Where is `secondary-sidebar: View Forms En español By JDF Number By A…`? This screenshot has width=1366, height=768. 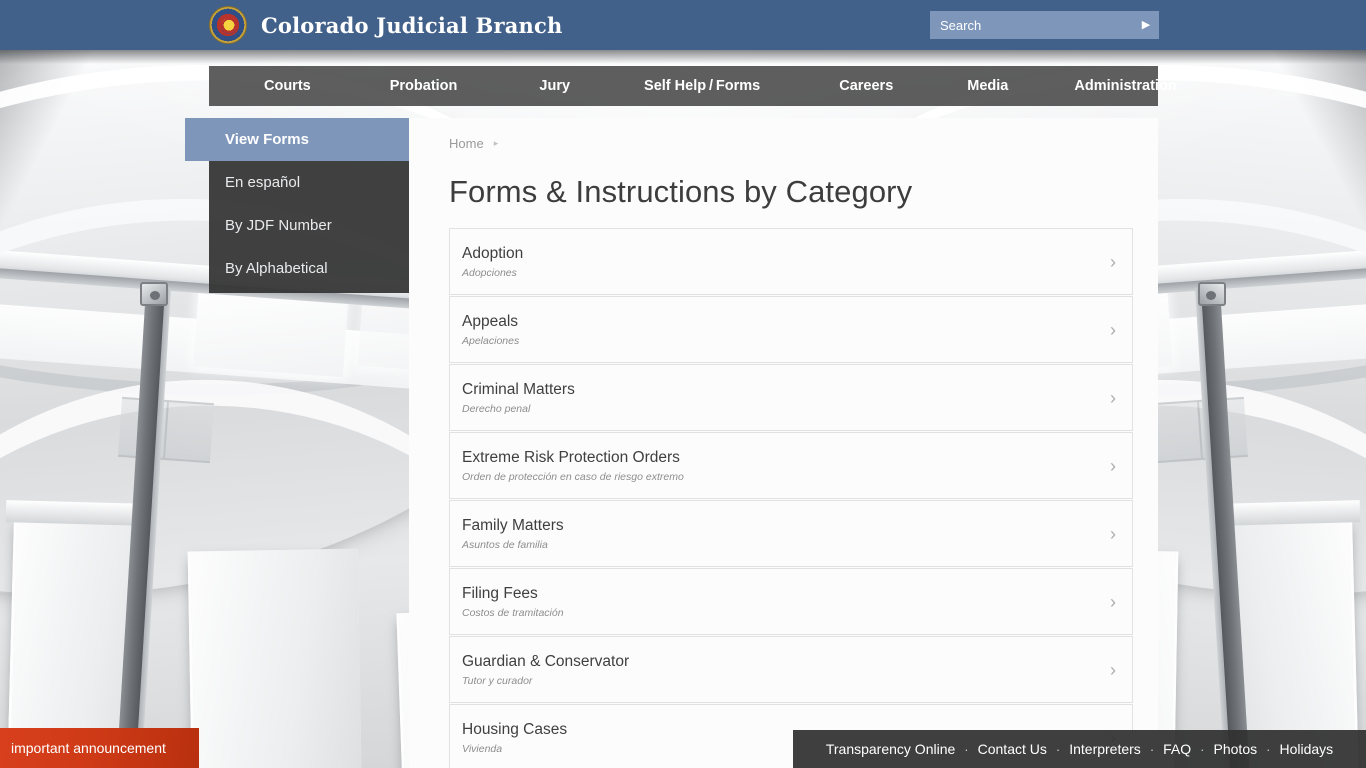 secondary-sidebar: View Forms En español By JDF Number By A… is located at coordinates (297, 205).